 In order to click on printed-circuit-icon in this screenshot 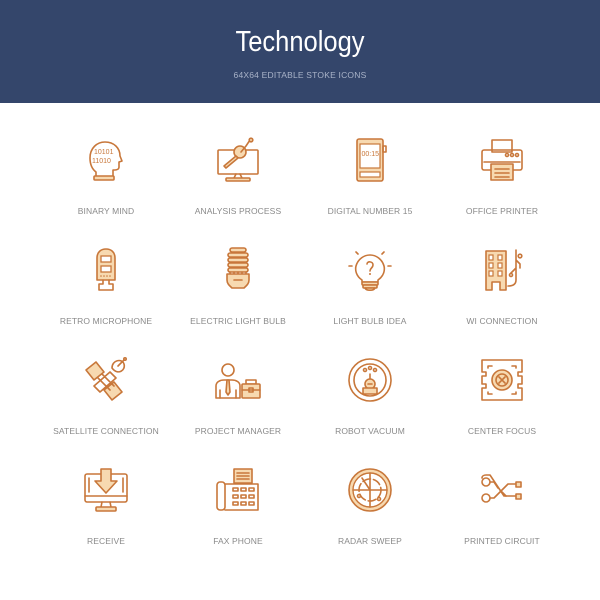, I will do `click(502, 490)`.